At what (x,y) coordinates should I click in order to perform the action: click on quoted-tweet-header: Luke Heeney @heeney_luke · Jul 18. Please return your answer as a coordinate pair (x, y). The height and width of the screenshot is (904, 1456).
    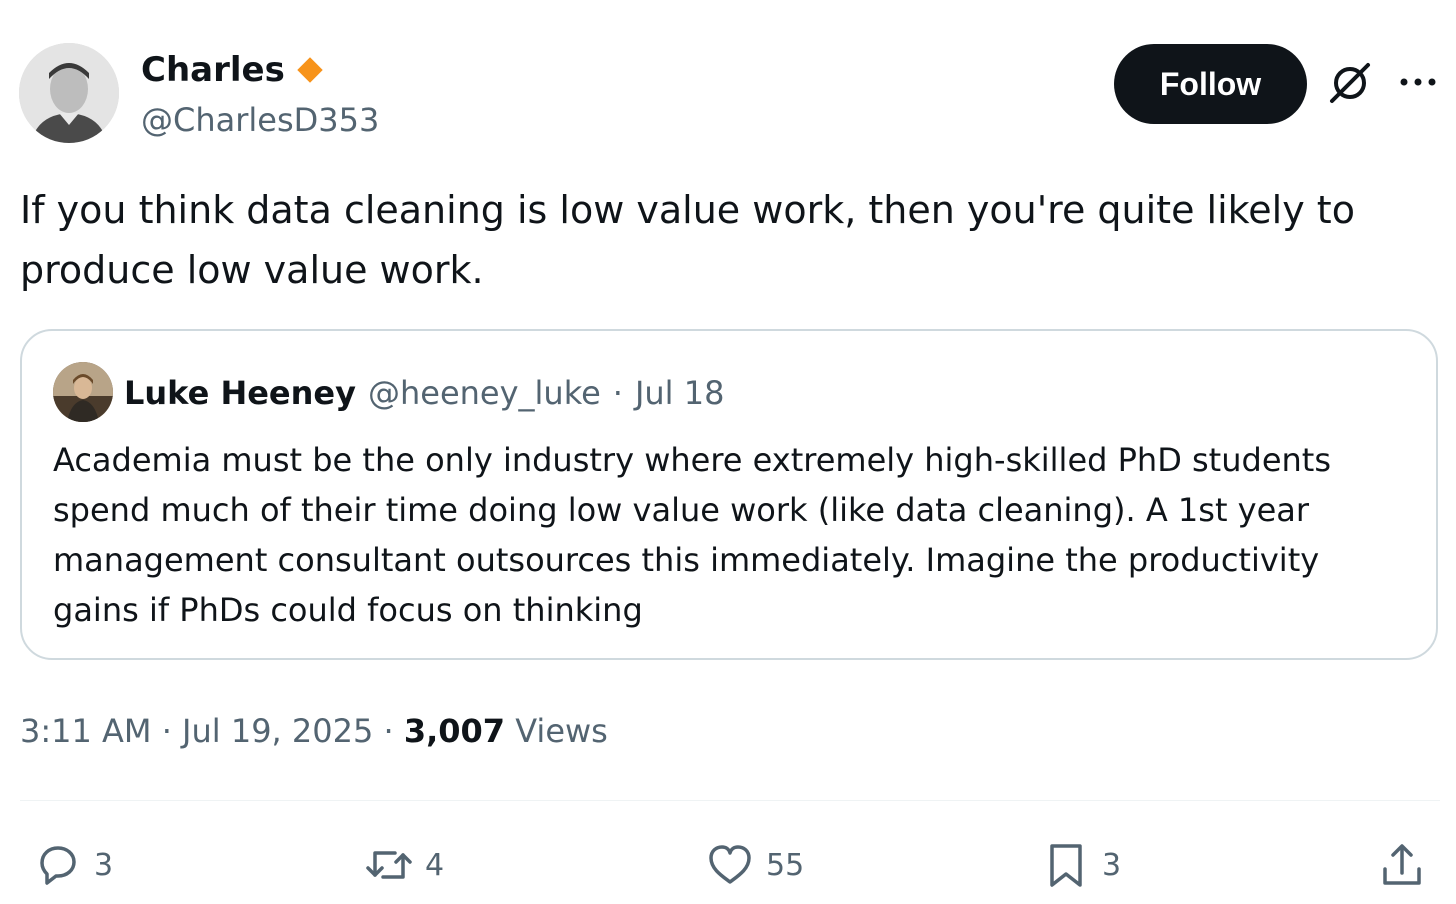
    Looking at the image, I should click on (424, 393).